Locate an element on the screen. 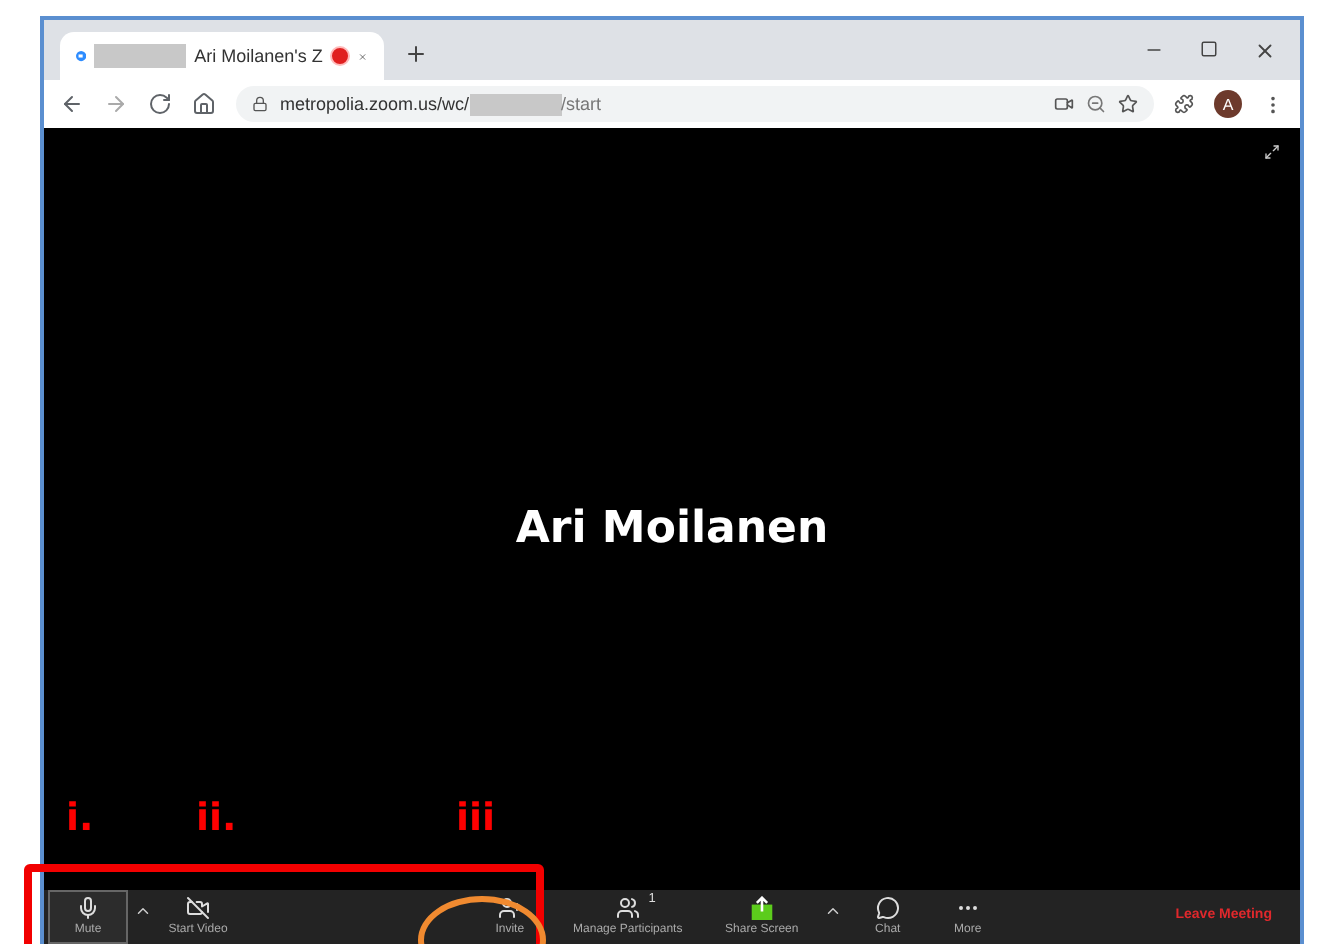 The height and width of the screenshot is (944, 1318). back-icon is located at coordinates (72, 104).